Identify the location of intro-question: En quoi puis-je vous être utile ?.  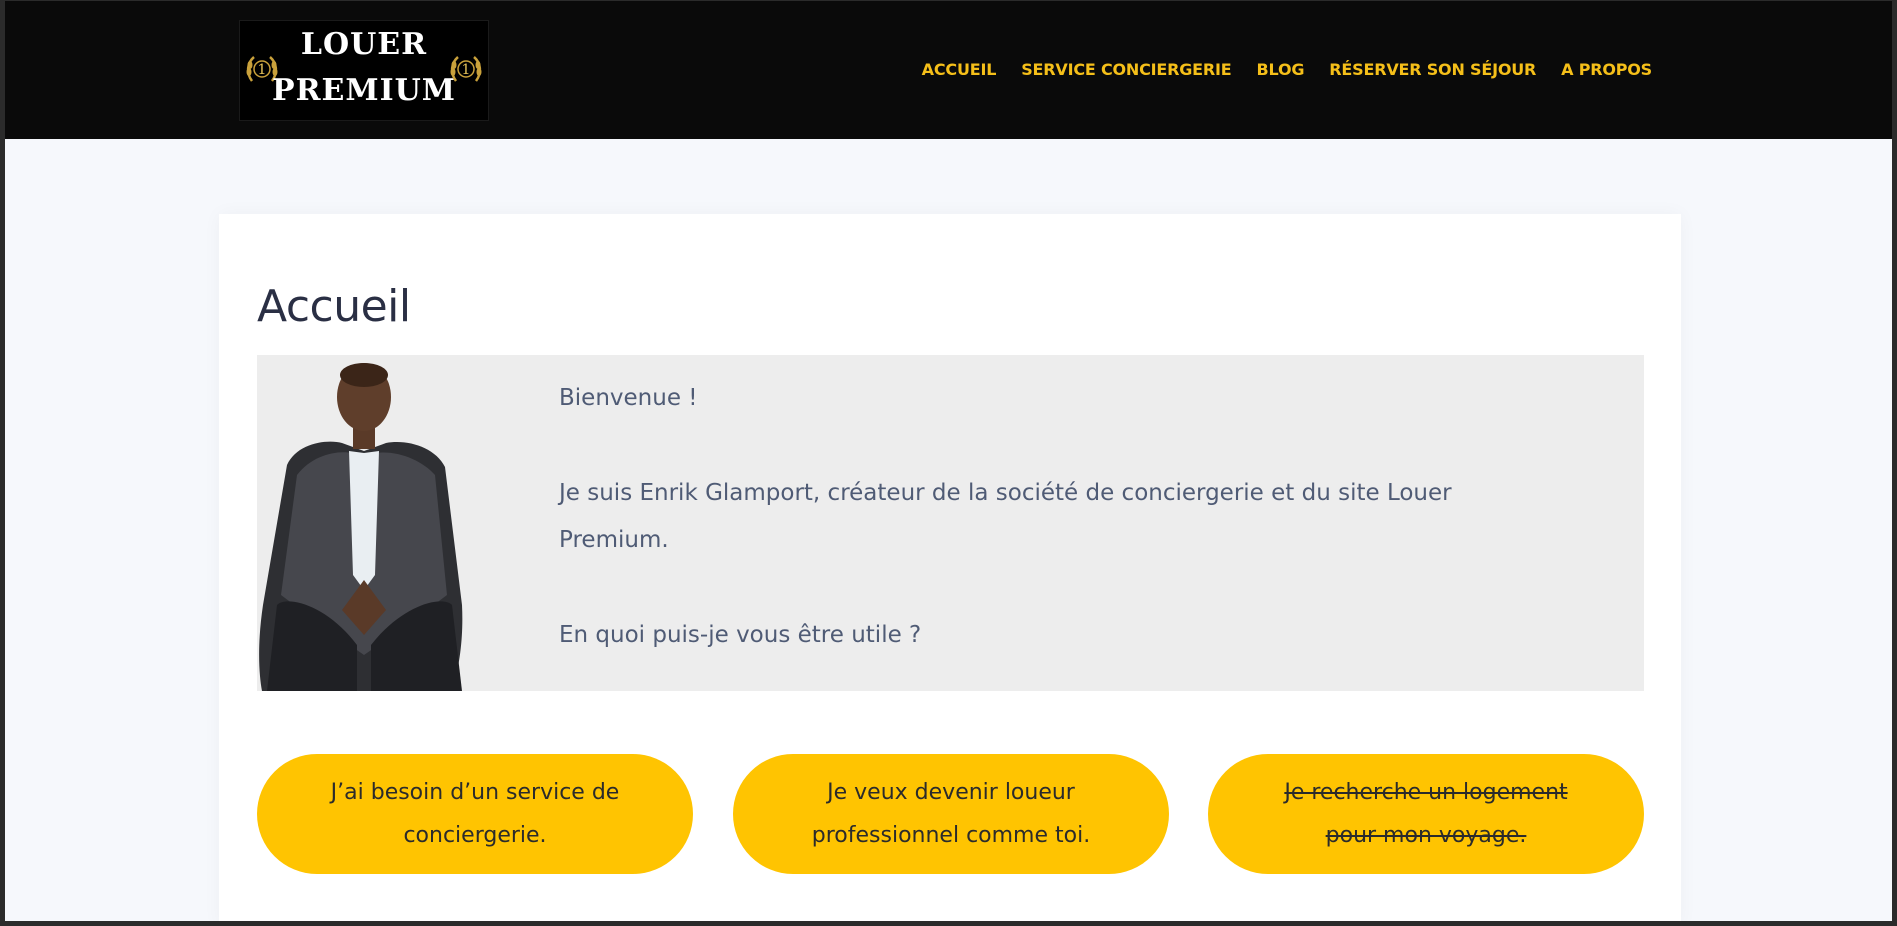
(740, 635).